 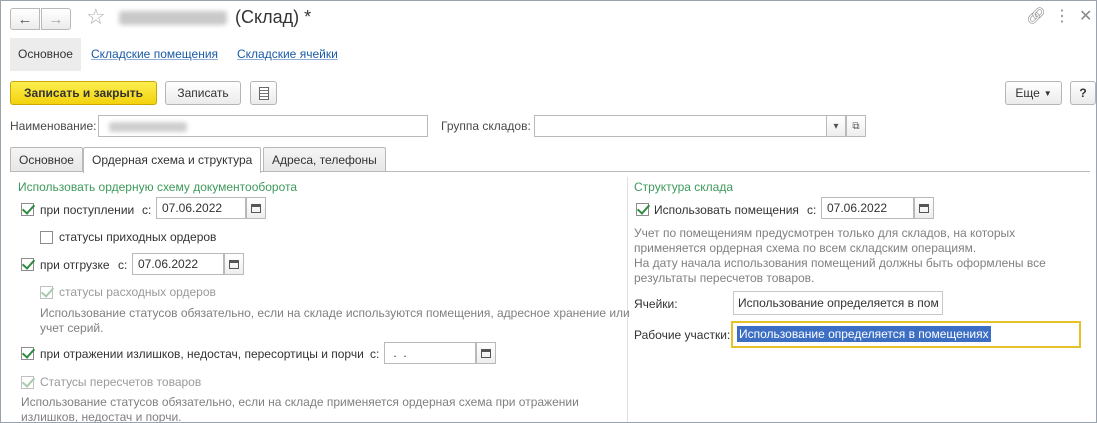 What do you see at coordinates (45, 54) in the screenshot?
I see `section-main: Основное` at bounding box center [45, 54].